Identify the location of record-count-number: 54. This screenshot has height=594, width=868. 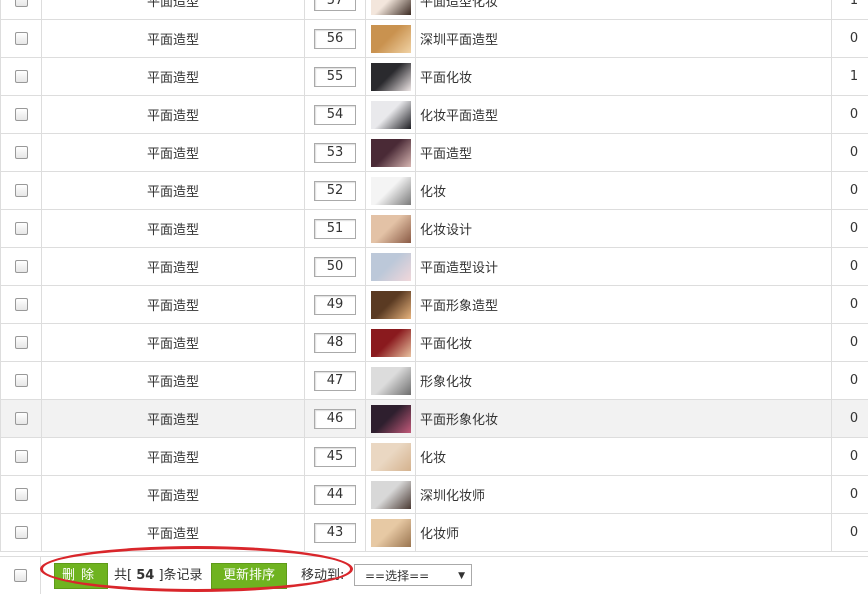
(145, 575).